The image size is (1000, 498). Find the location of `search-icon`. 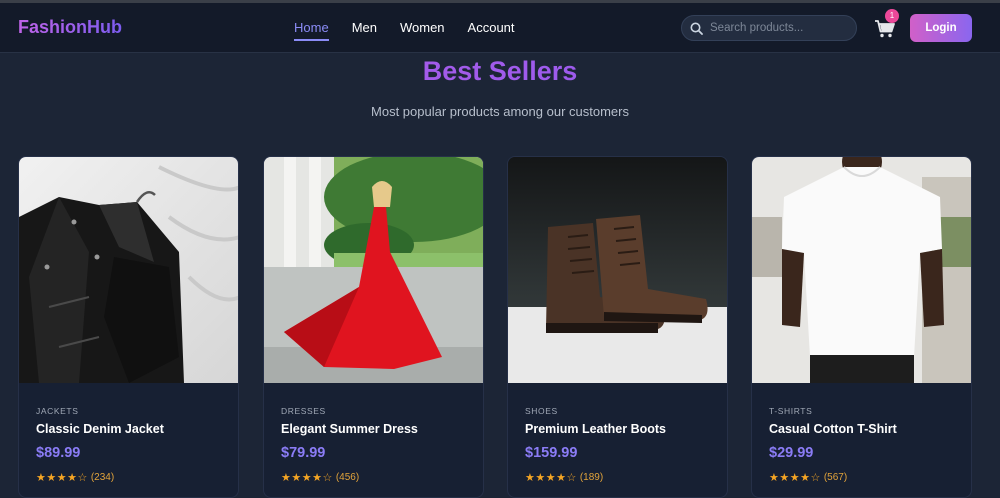

search-icon is located at coordinates (696, 28).